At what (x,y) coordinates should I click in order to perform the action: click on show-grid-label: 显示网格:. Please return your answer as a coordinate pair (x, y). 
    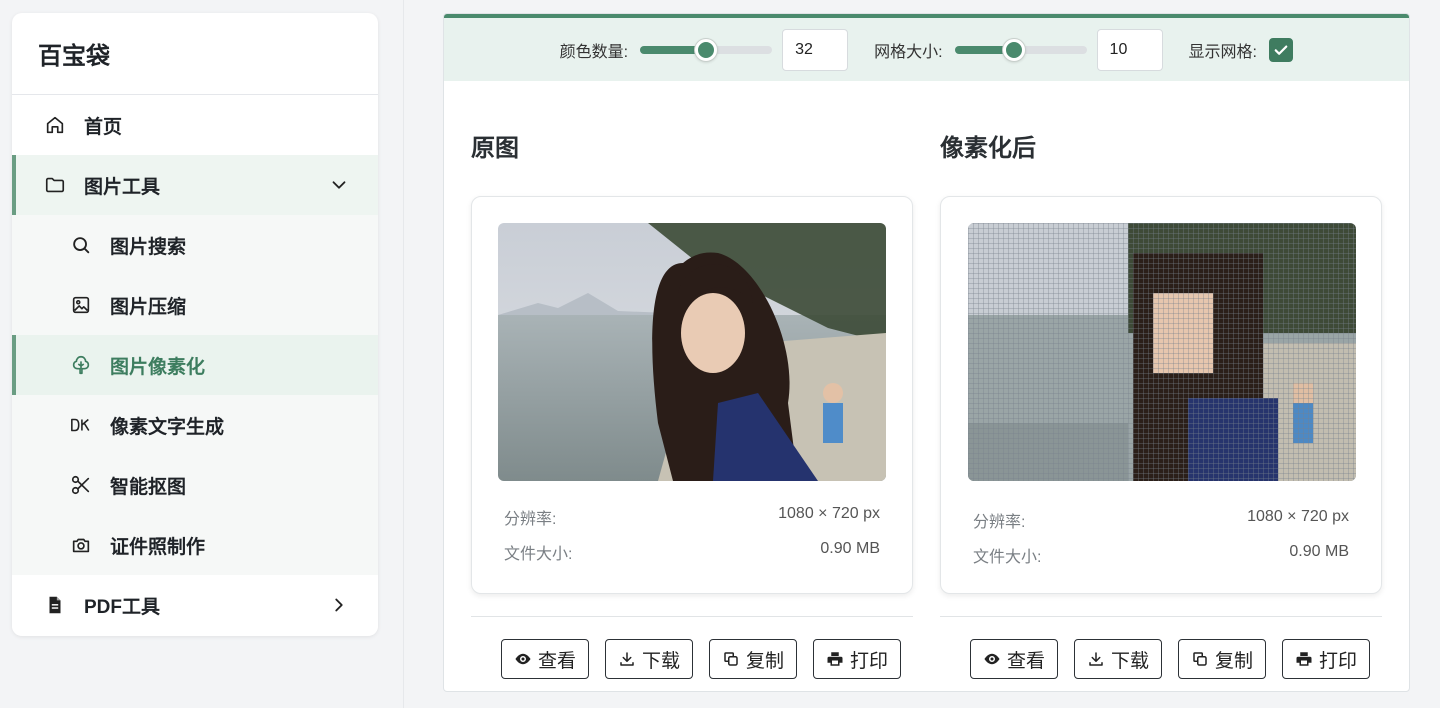
    Looking at the image, I should click on (1222, 52).